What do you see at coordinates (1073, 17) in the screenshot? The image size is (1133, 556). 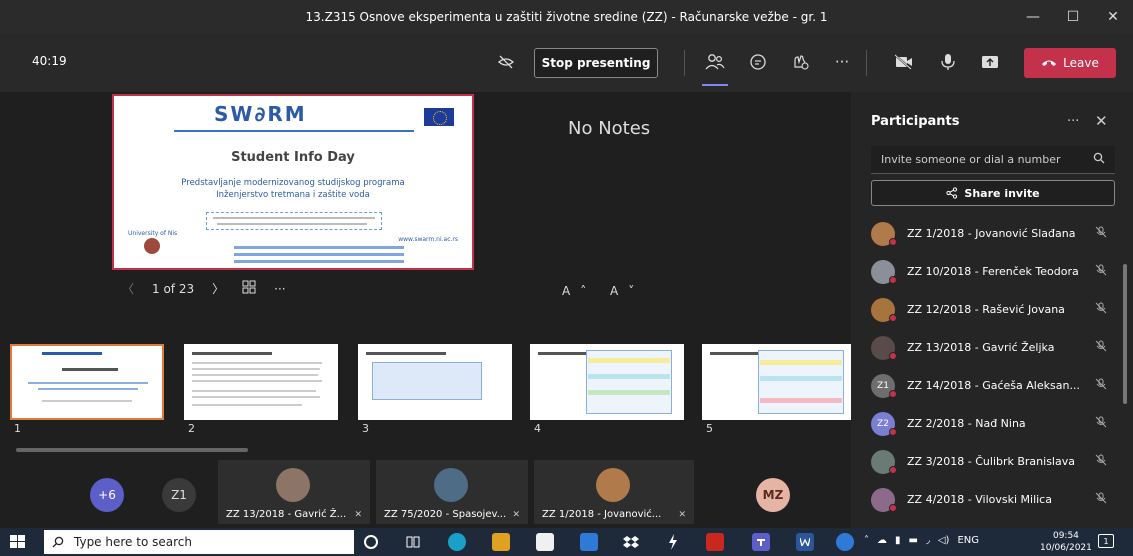 I see `maximize-button: ☐` at bounding box center [1073, 17].